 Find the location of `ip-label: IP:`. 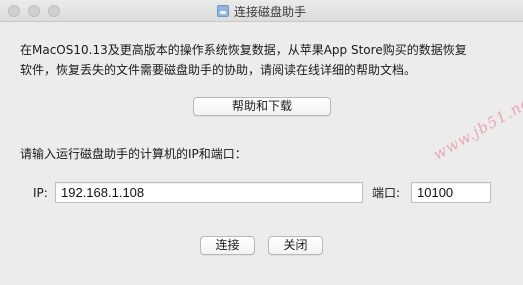

ip-label: IP: is located at coordinates (40, 193).